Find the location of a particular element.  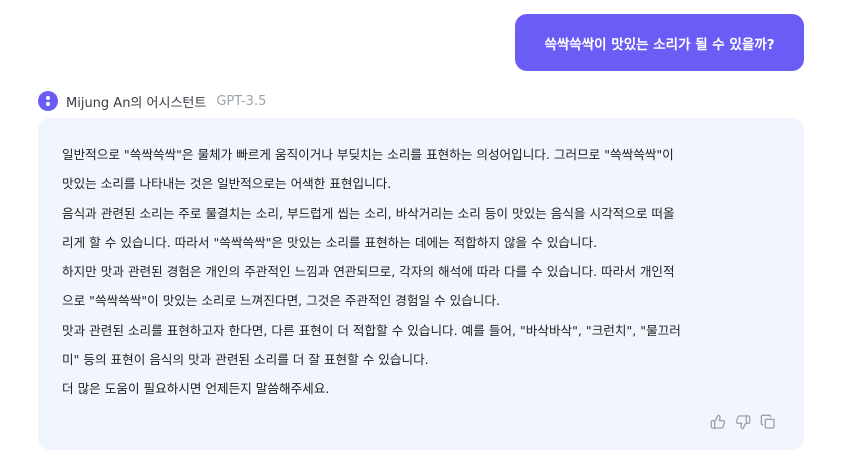

thumbs-up-button is located at coordinates (718, 422).